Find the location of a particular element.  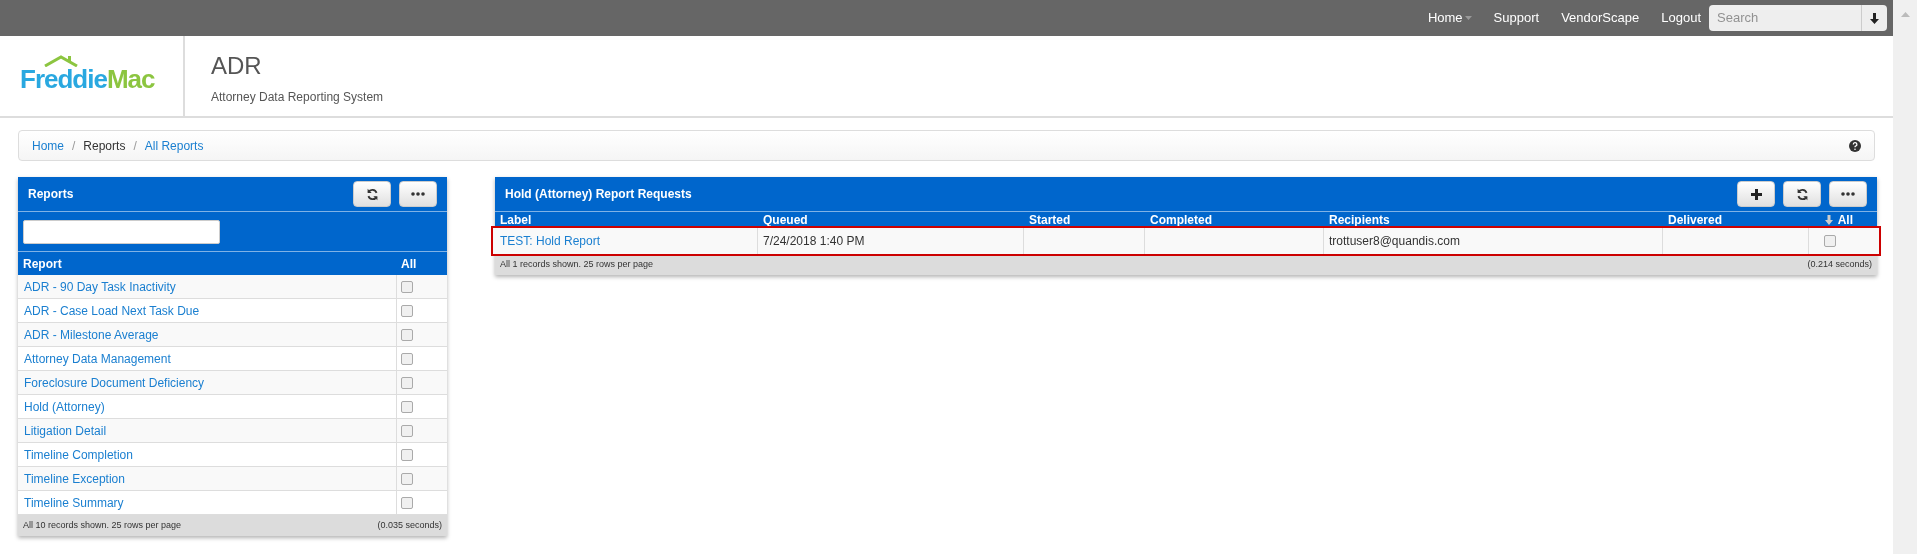

panel-title: Reports is located at coordinates (51, 194).